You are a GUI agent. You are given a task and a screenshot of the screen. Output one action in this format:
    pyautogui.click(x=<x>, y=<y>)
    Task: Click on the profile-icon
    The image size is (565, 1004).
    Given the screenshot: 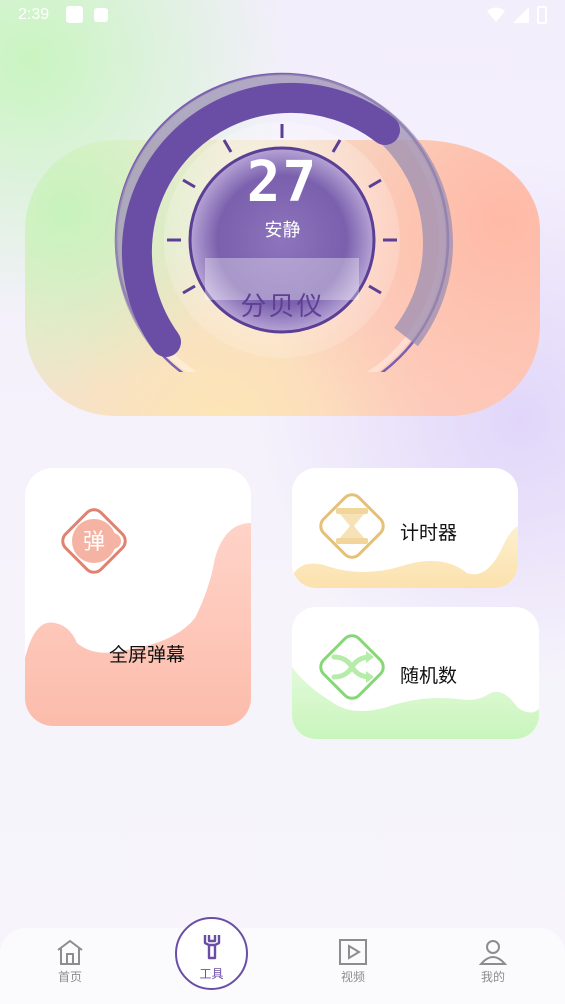 What is the action you would take?
    pyautogui.click(x=493, y=952)
    